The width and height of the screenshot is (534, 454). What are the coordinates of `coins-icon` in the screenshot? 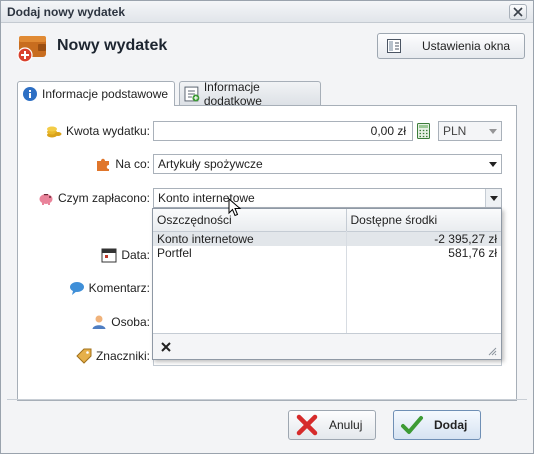 It's located at (54, 132).